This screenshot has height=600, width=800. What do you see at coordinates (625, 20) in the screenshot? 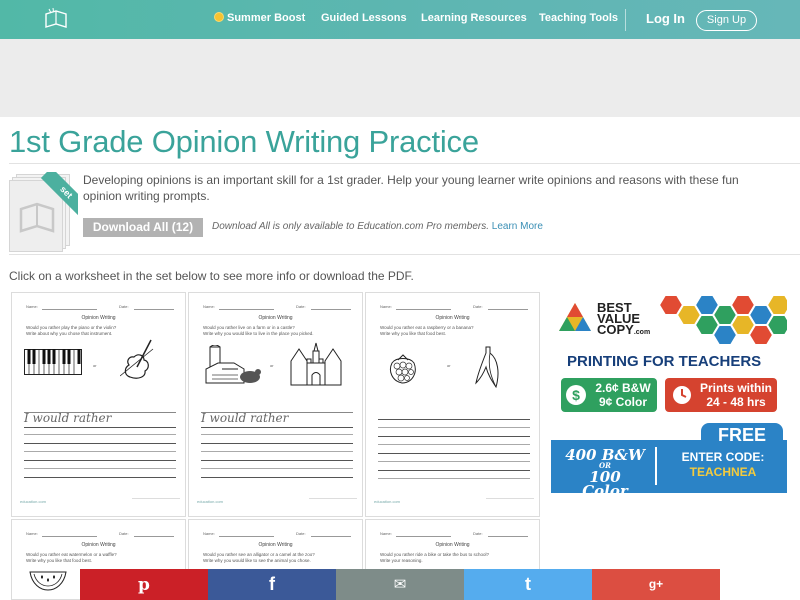
I see `nav-divider` at bounding box center [625, 20].